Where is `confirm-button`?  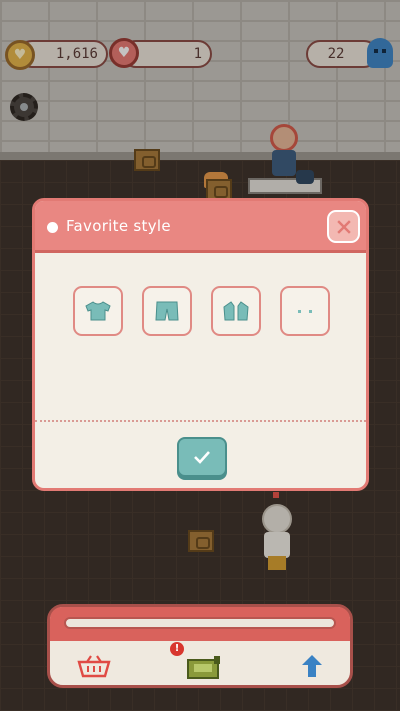
confirm-button is located at coordinates (202, 457).